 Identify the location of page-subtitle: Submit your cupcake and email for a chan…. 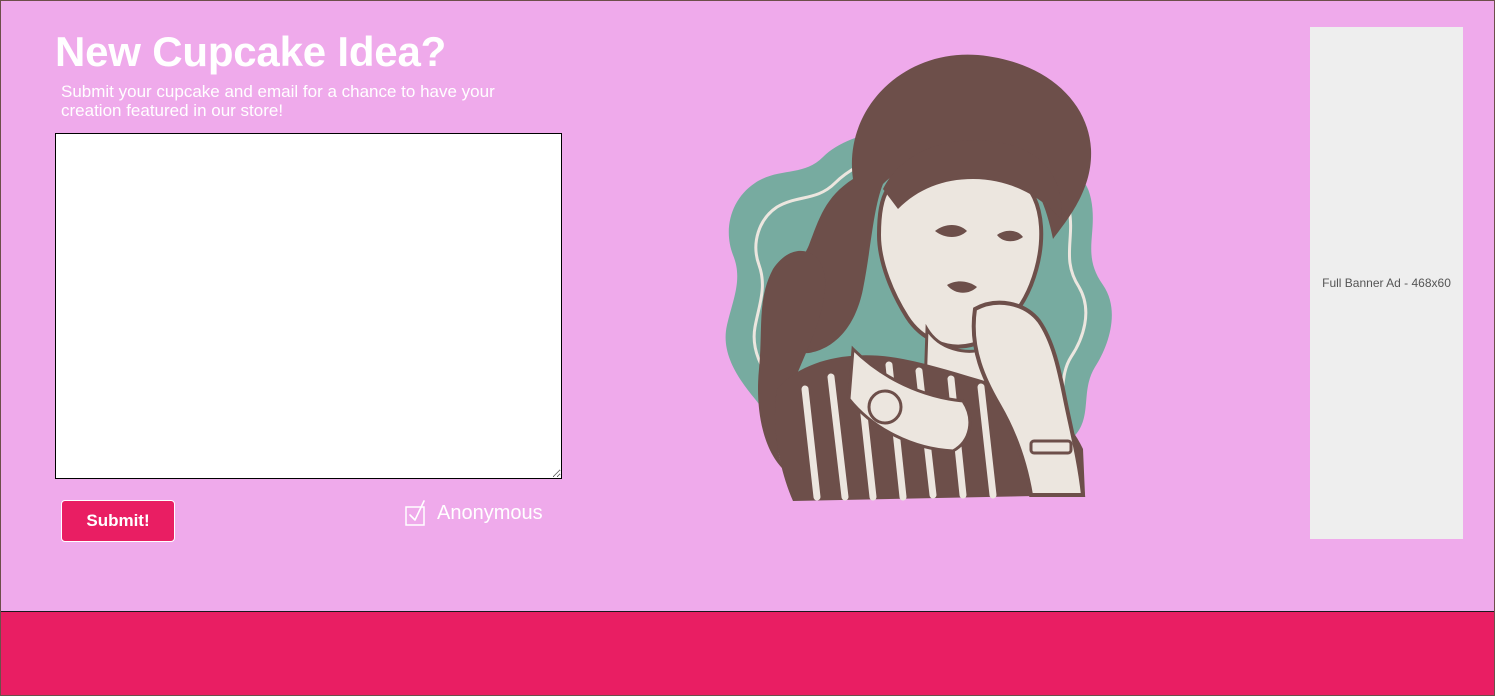
(278, 101).